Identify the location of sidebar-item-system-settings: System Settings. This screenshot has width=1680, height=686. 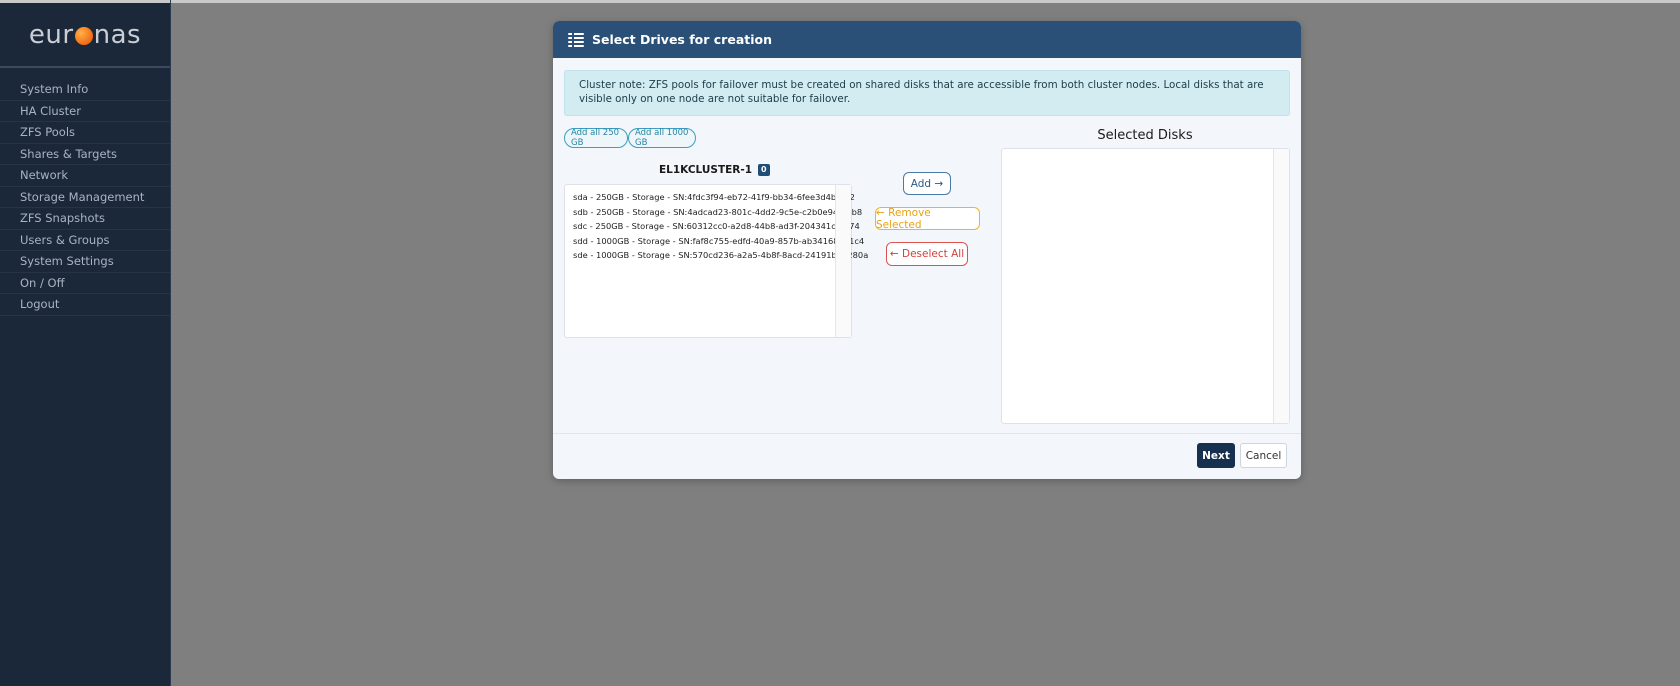
(85, 262).